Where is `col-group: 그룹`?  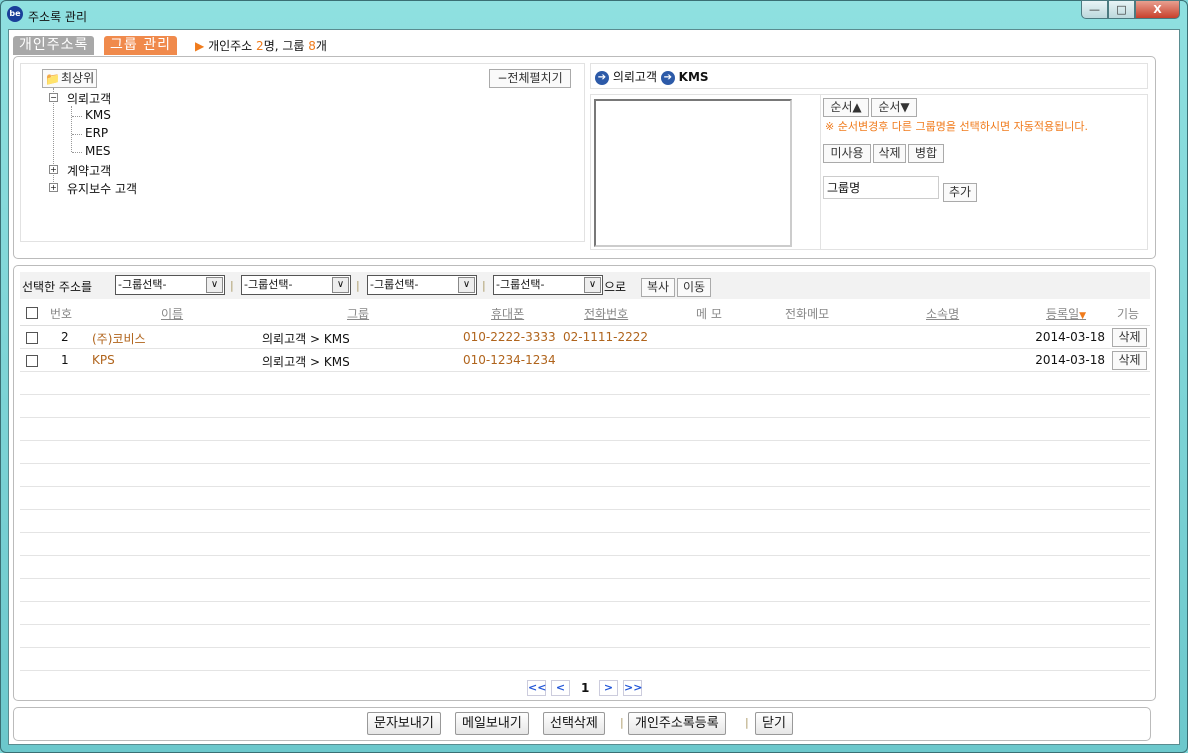 col-group: 그룹 is located at coordinates (358, 313).